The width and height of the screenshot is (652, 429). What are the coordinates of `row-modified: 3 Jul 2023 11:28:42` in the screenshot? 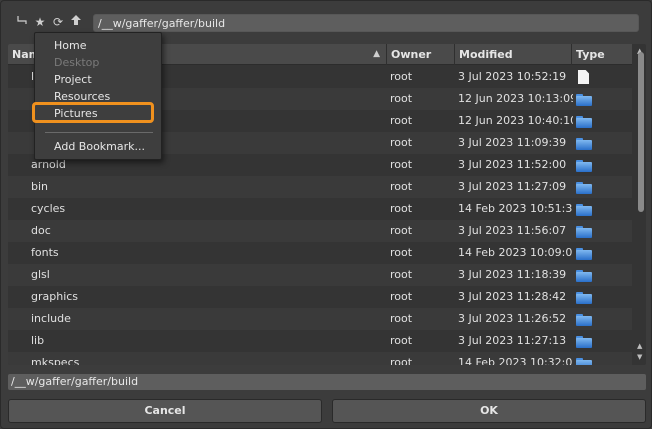 It's located at (512, 296).